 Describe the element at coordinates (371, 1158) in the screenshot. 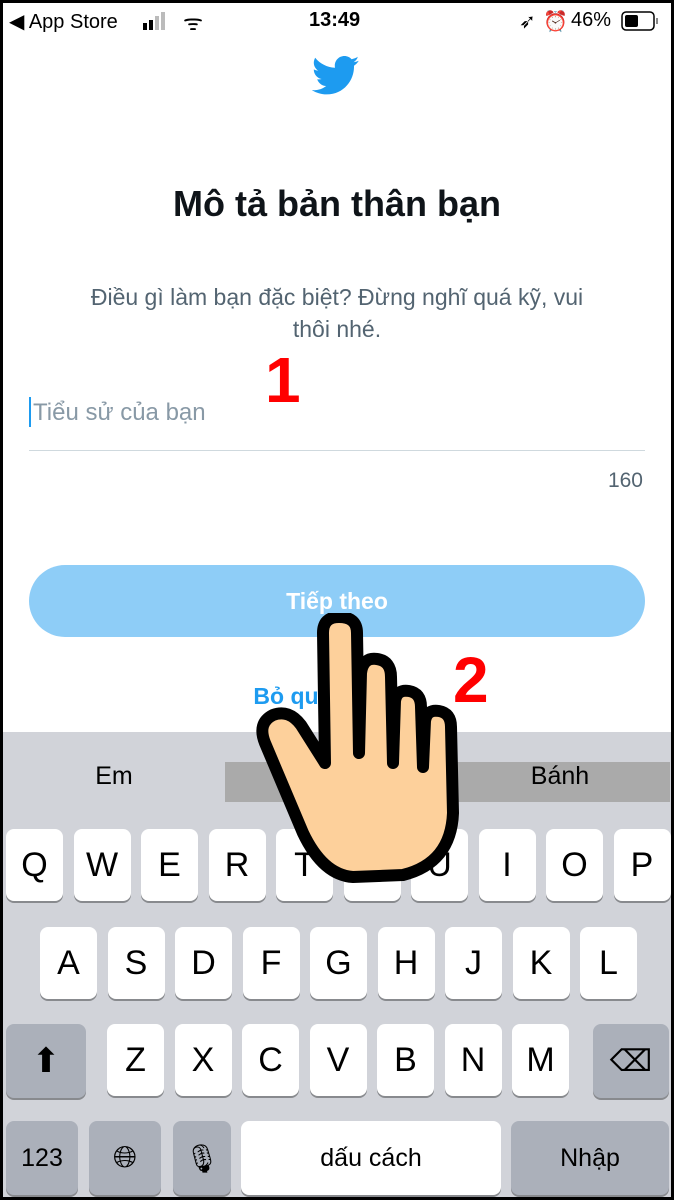

I see `space-key: dấu cách` at that location.